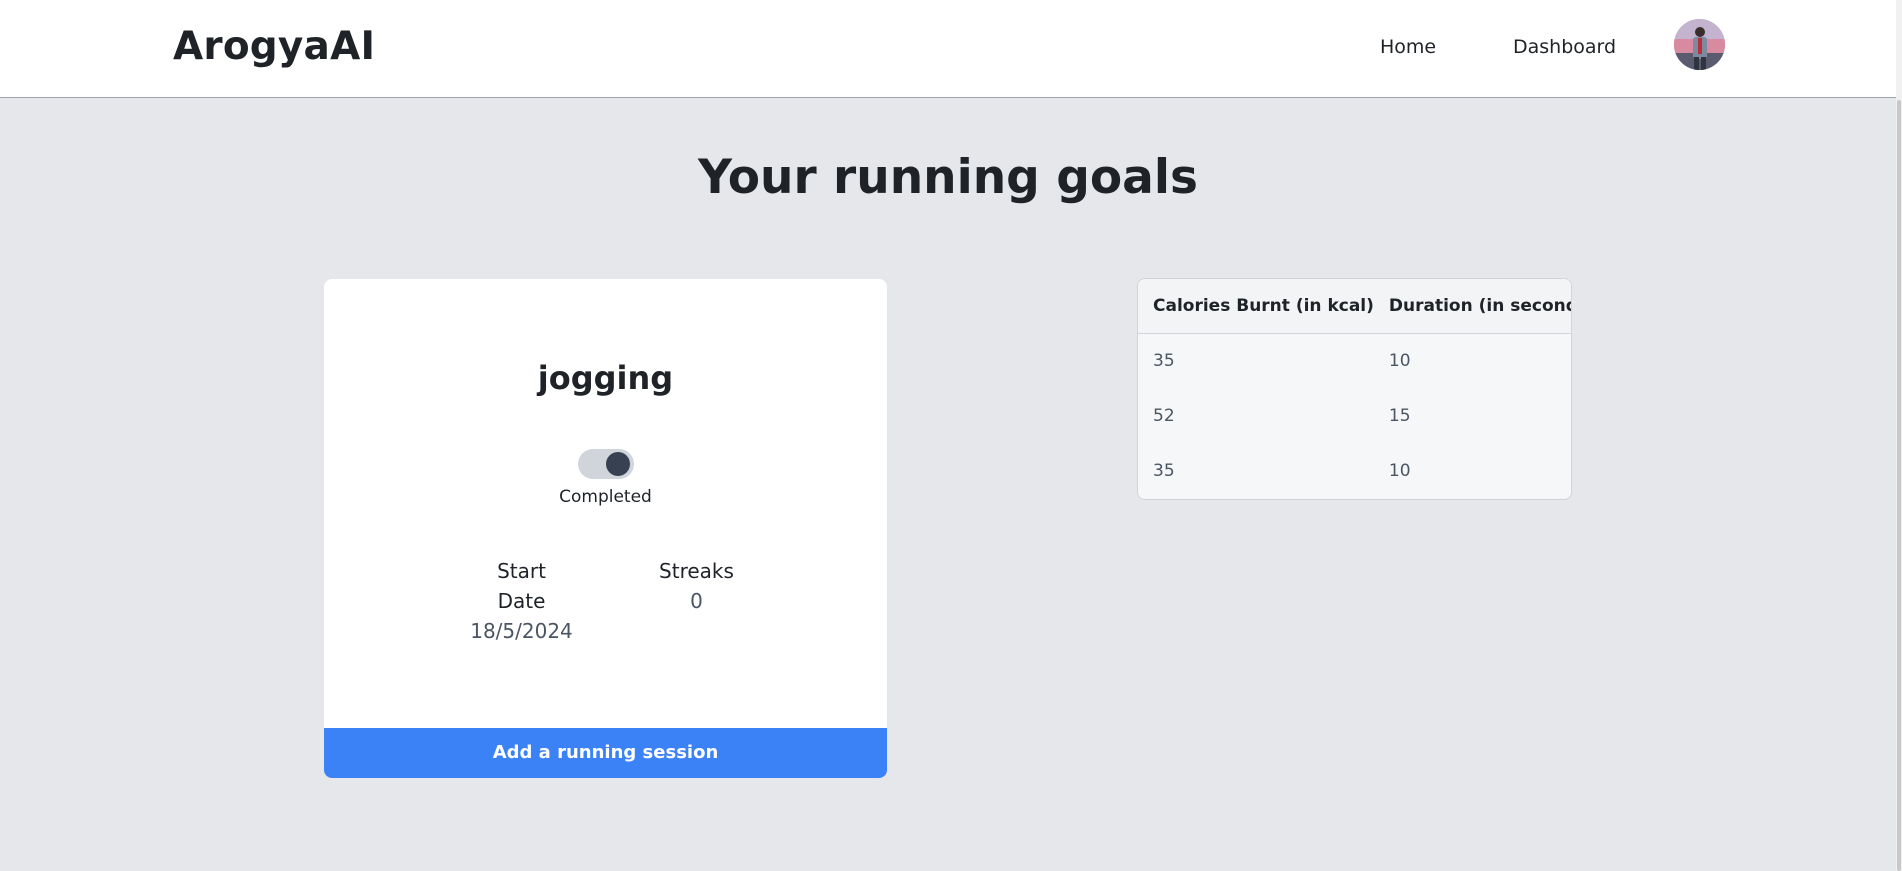 This screenshot has height=871, width=1902. What do you see at coordinates (1408, 47) in the screenshot?
I see `nav-link-home: Home` at bounding box center [1408, 47].